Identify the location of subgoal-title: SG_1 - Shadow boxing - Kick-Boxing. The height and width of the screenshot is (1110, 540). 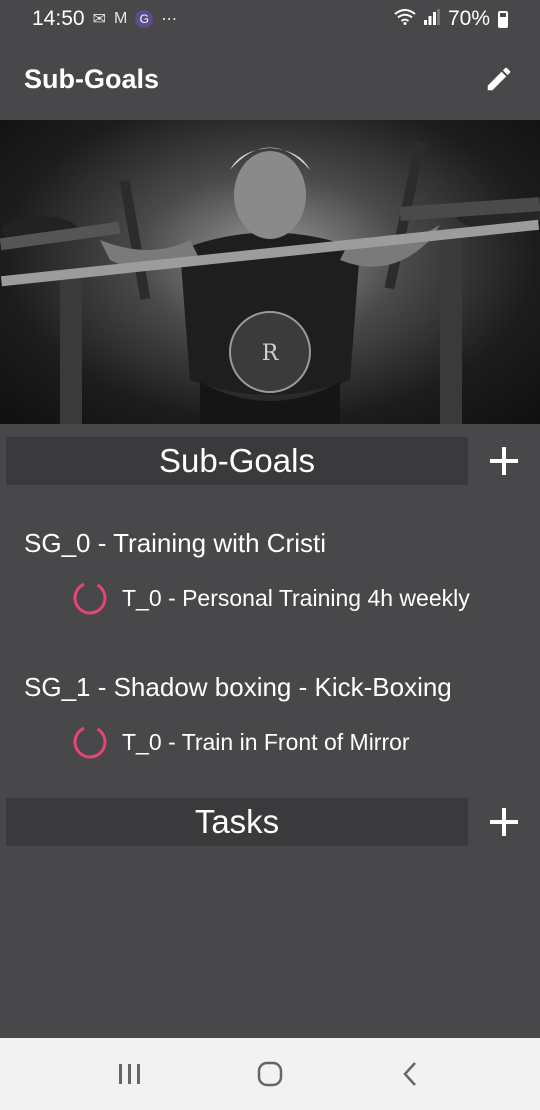
(238, 687).